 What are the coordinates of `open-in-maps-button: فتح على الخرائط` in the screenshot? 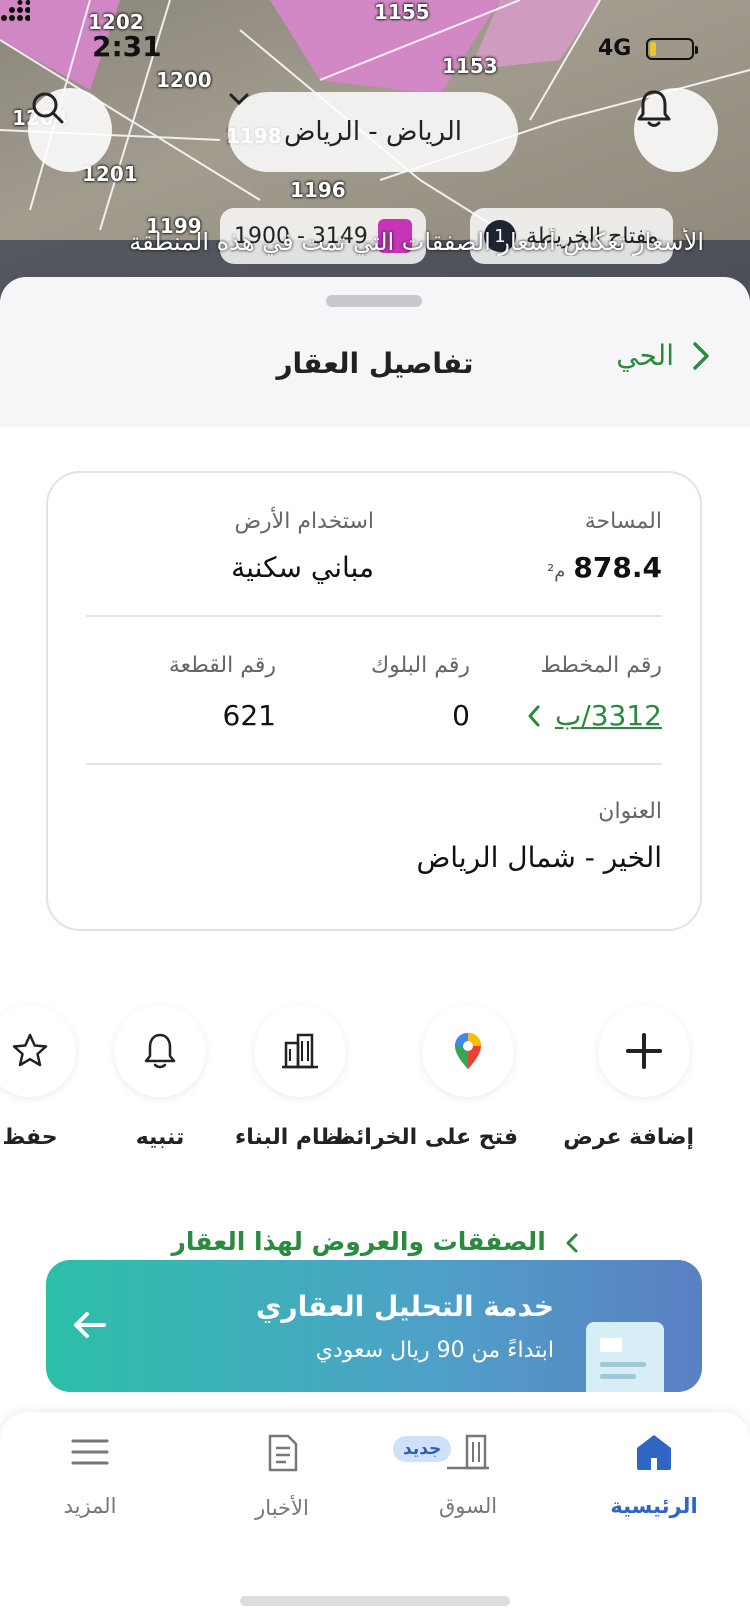 It's located at (425, 1077).